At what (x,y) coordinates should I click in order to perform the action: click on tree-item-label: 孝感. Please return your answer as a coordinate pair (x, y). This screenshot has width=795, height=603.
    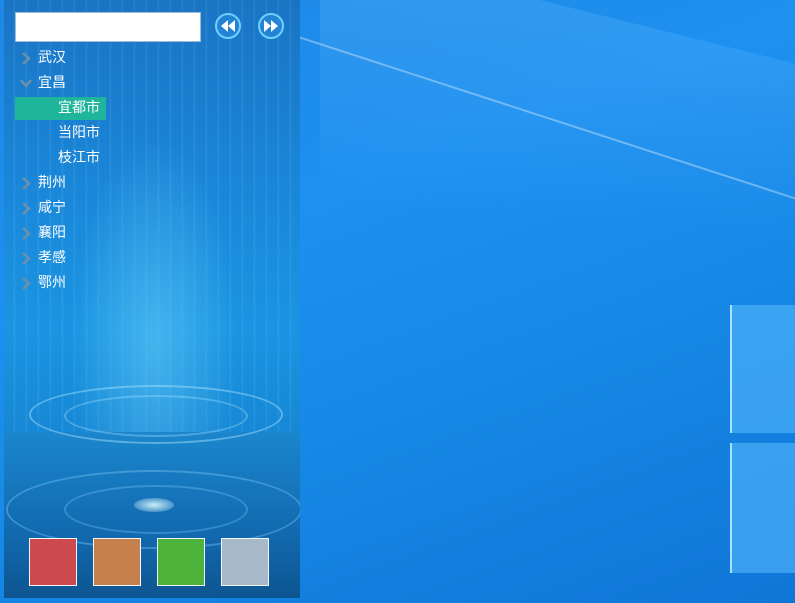
    Looking at the image, I should click on (52, 258).